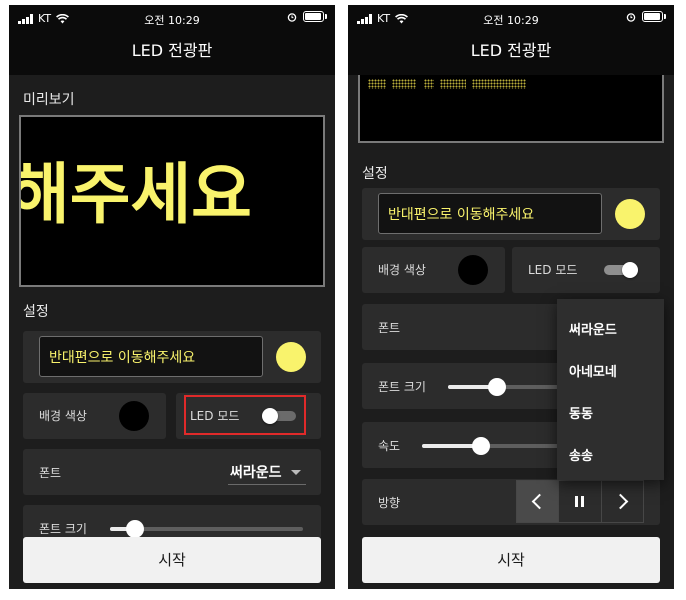 This screenshot has width=686, height=600. What do you see at coordinates (581, 412) in the screenshot?
I see `font-option: 동동` at bounding box center [581, 412].